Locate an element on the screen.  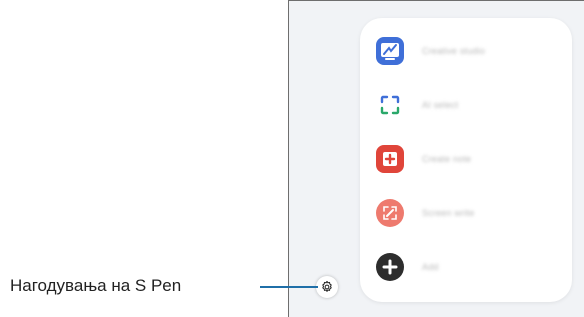
menu-item-creative-studio: Creative studio is located at coordinates (430, 51).